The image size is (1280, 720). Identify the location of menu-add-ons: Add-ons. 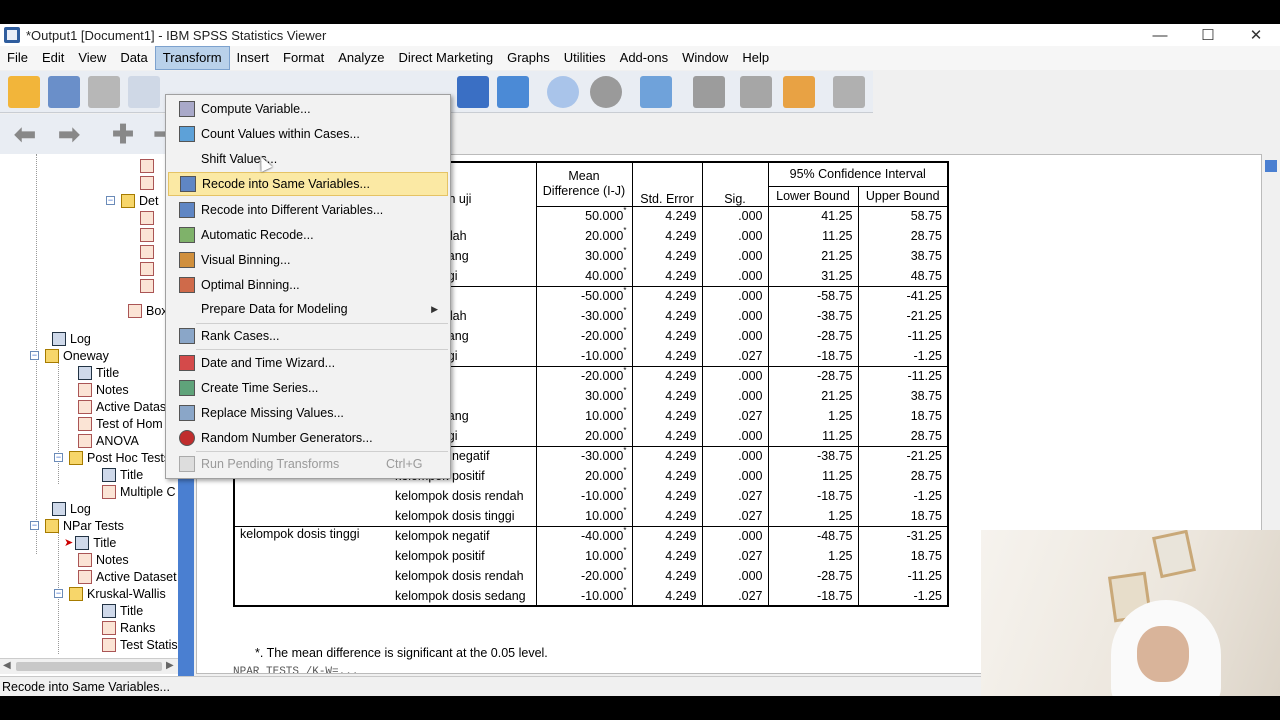
(644, 58).